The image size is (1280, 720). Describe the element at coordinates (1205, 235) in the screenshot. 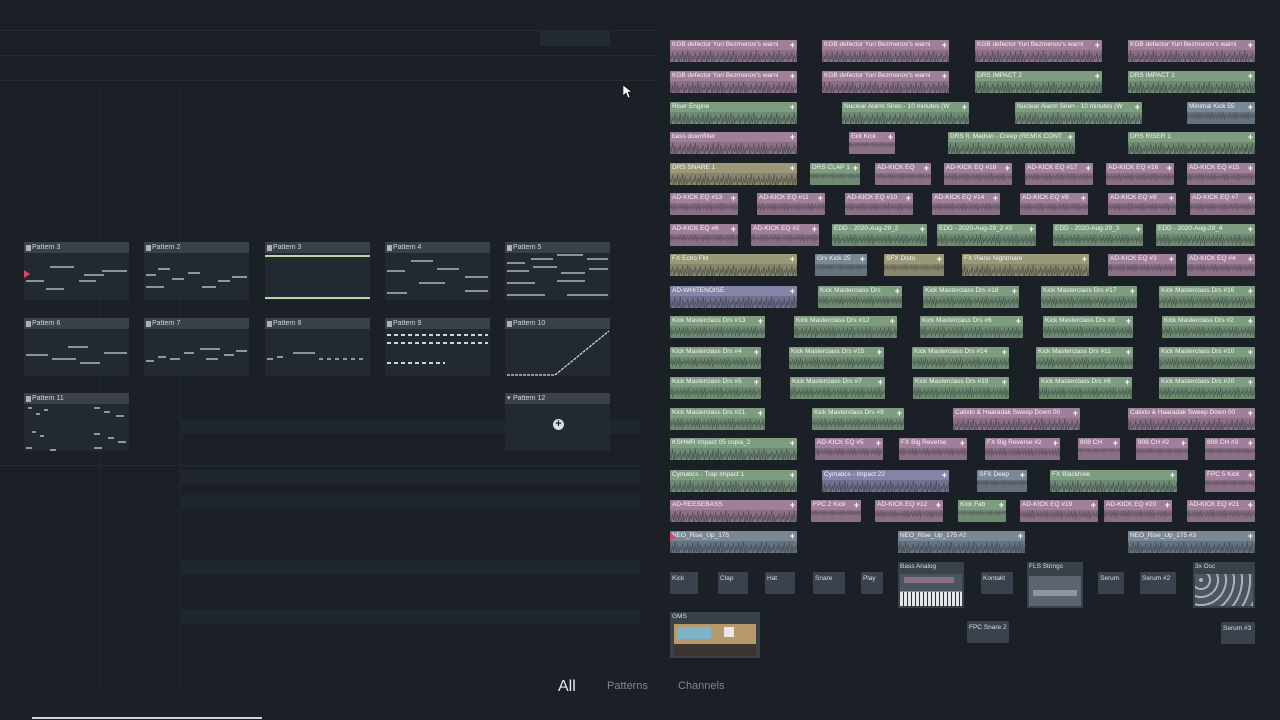

I see `playlist-clip: EDD - 2020-Aug-29_4 +` at that location.